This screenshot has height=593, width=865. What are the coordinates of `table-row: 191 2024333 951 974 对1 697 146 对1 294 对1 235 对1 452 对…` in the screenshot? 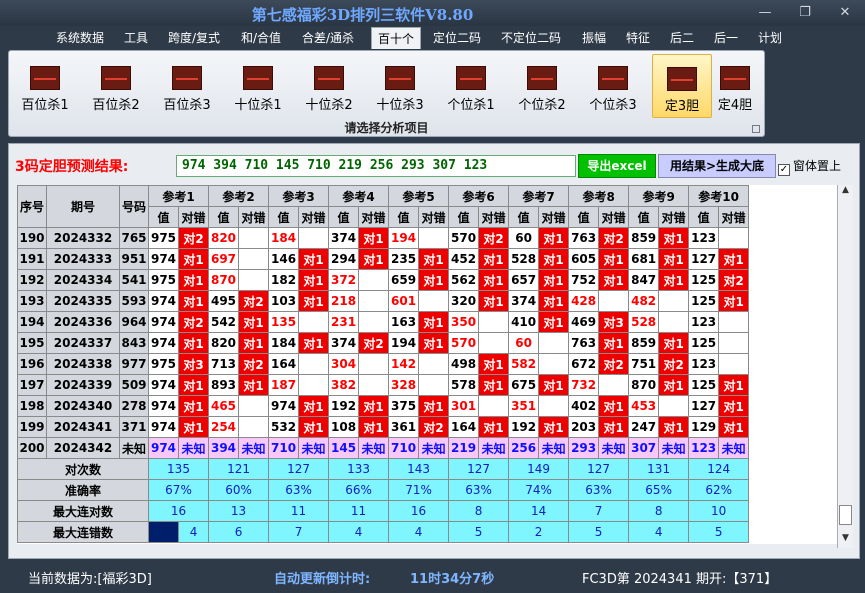 It's located at (383, 259).